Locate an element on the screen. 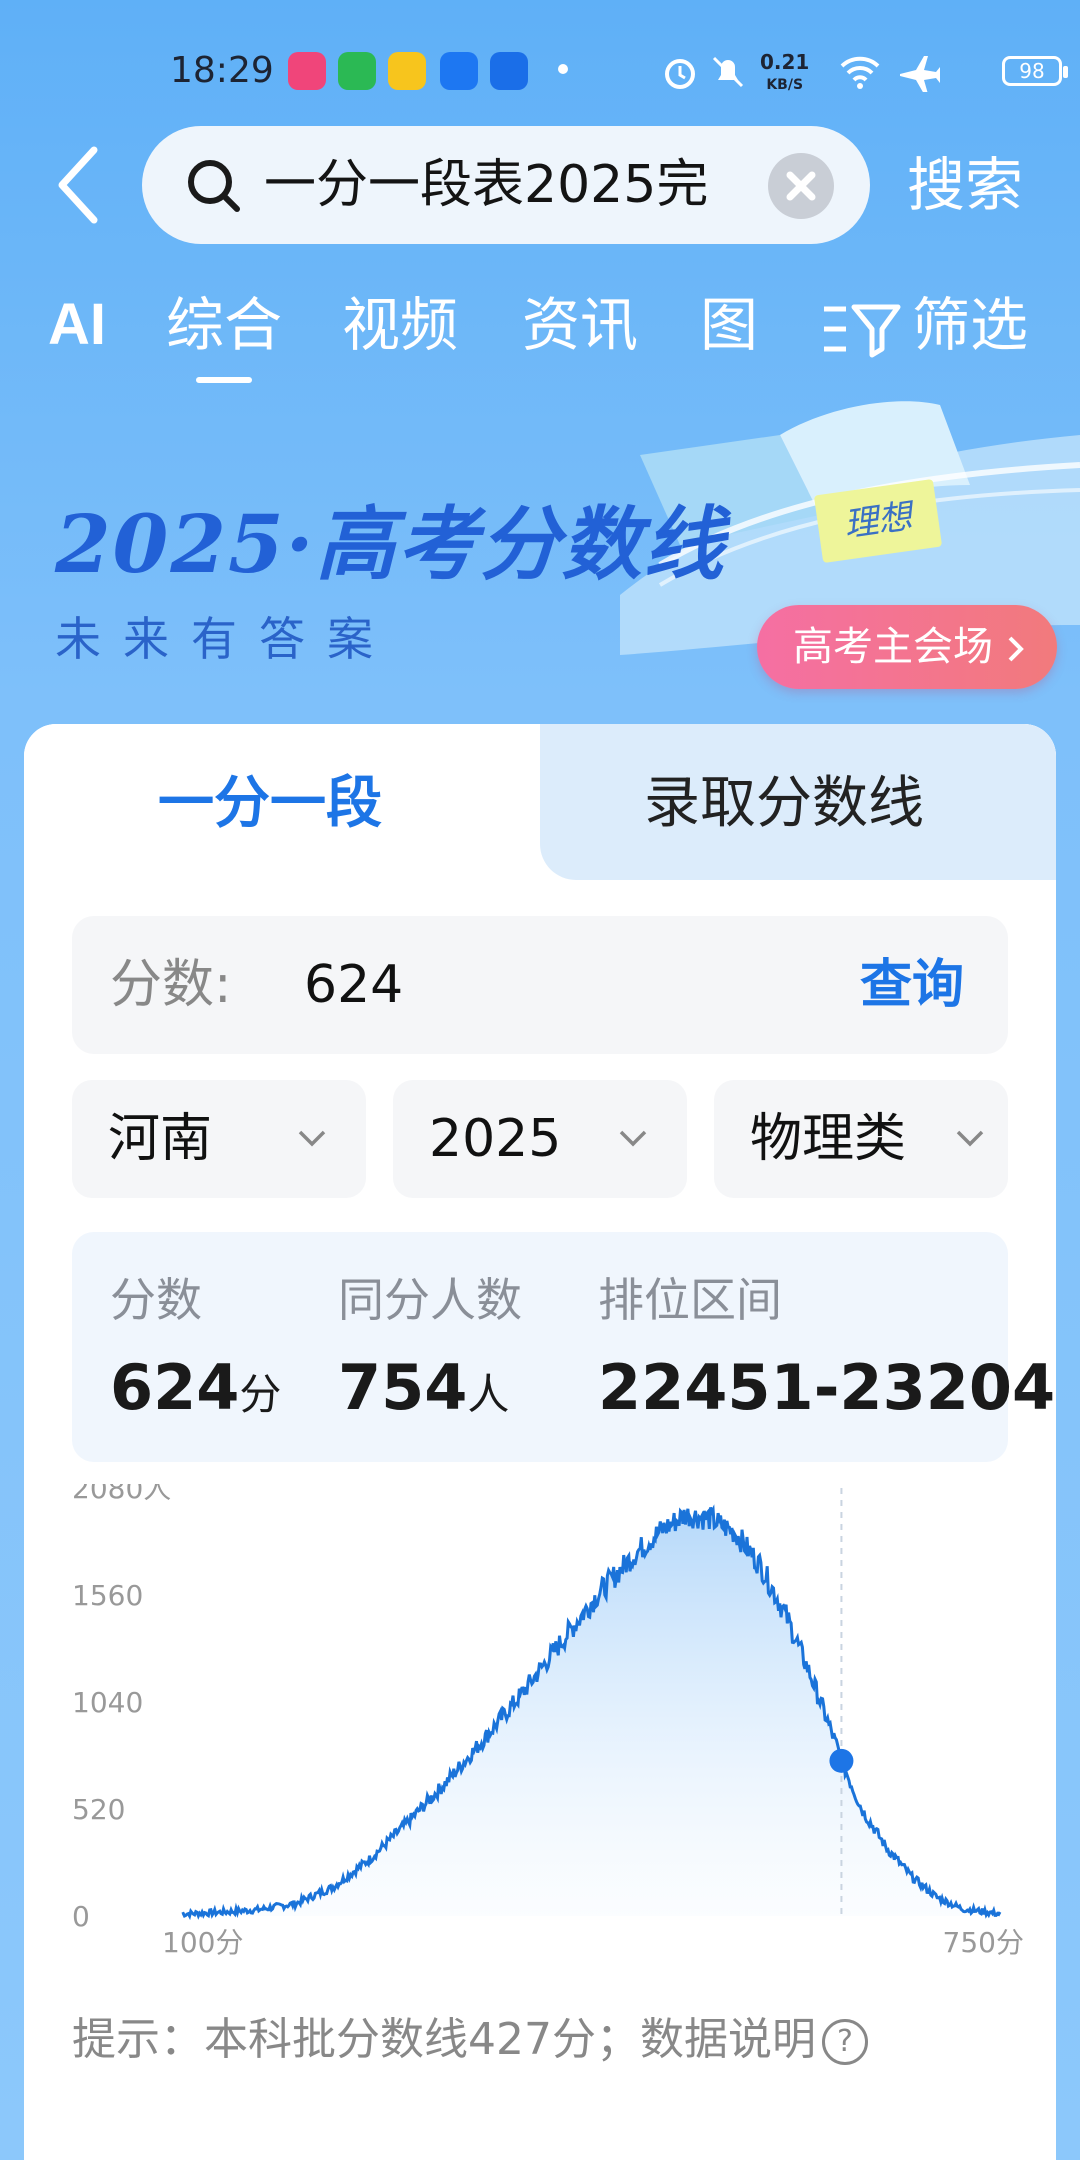  system-icons: 0.21 KB/S 98 is located at coordinates (870, 73).